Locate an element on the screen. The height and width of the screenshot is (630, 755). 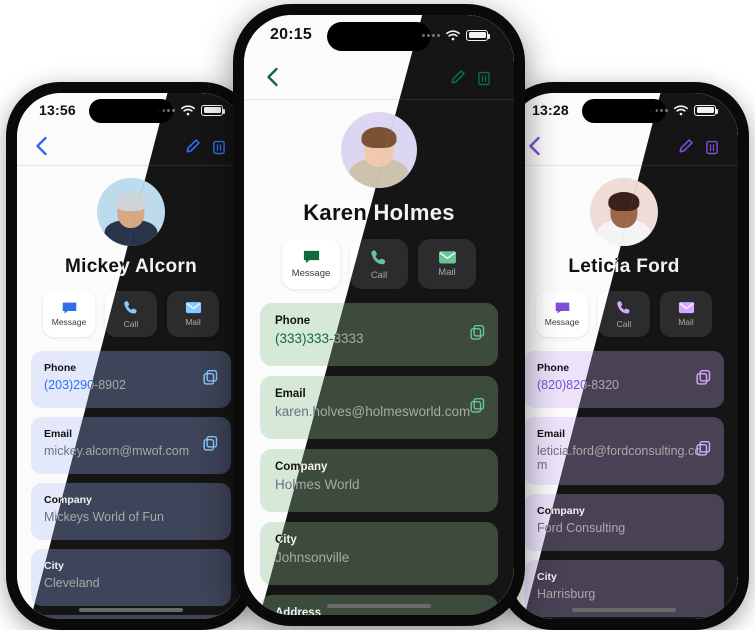
field-value: Mickeys World of Fun is located at coordinates (104, 517).